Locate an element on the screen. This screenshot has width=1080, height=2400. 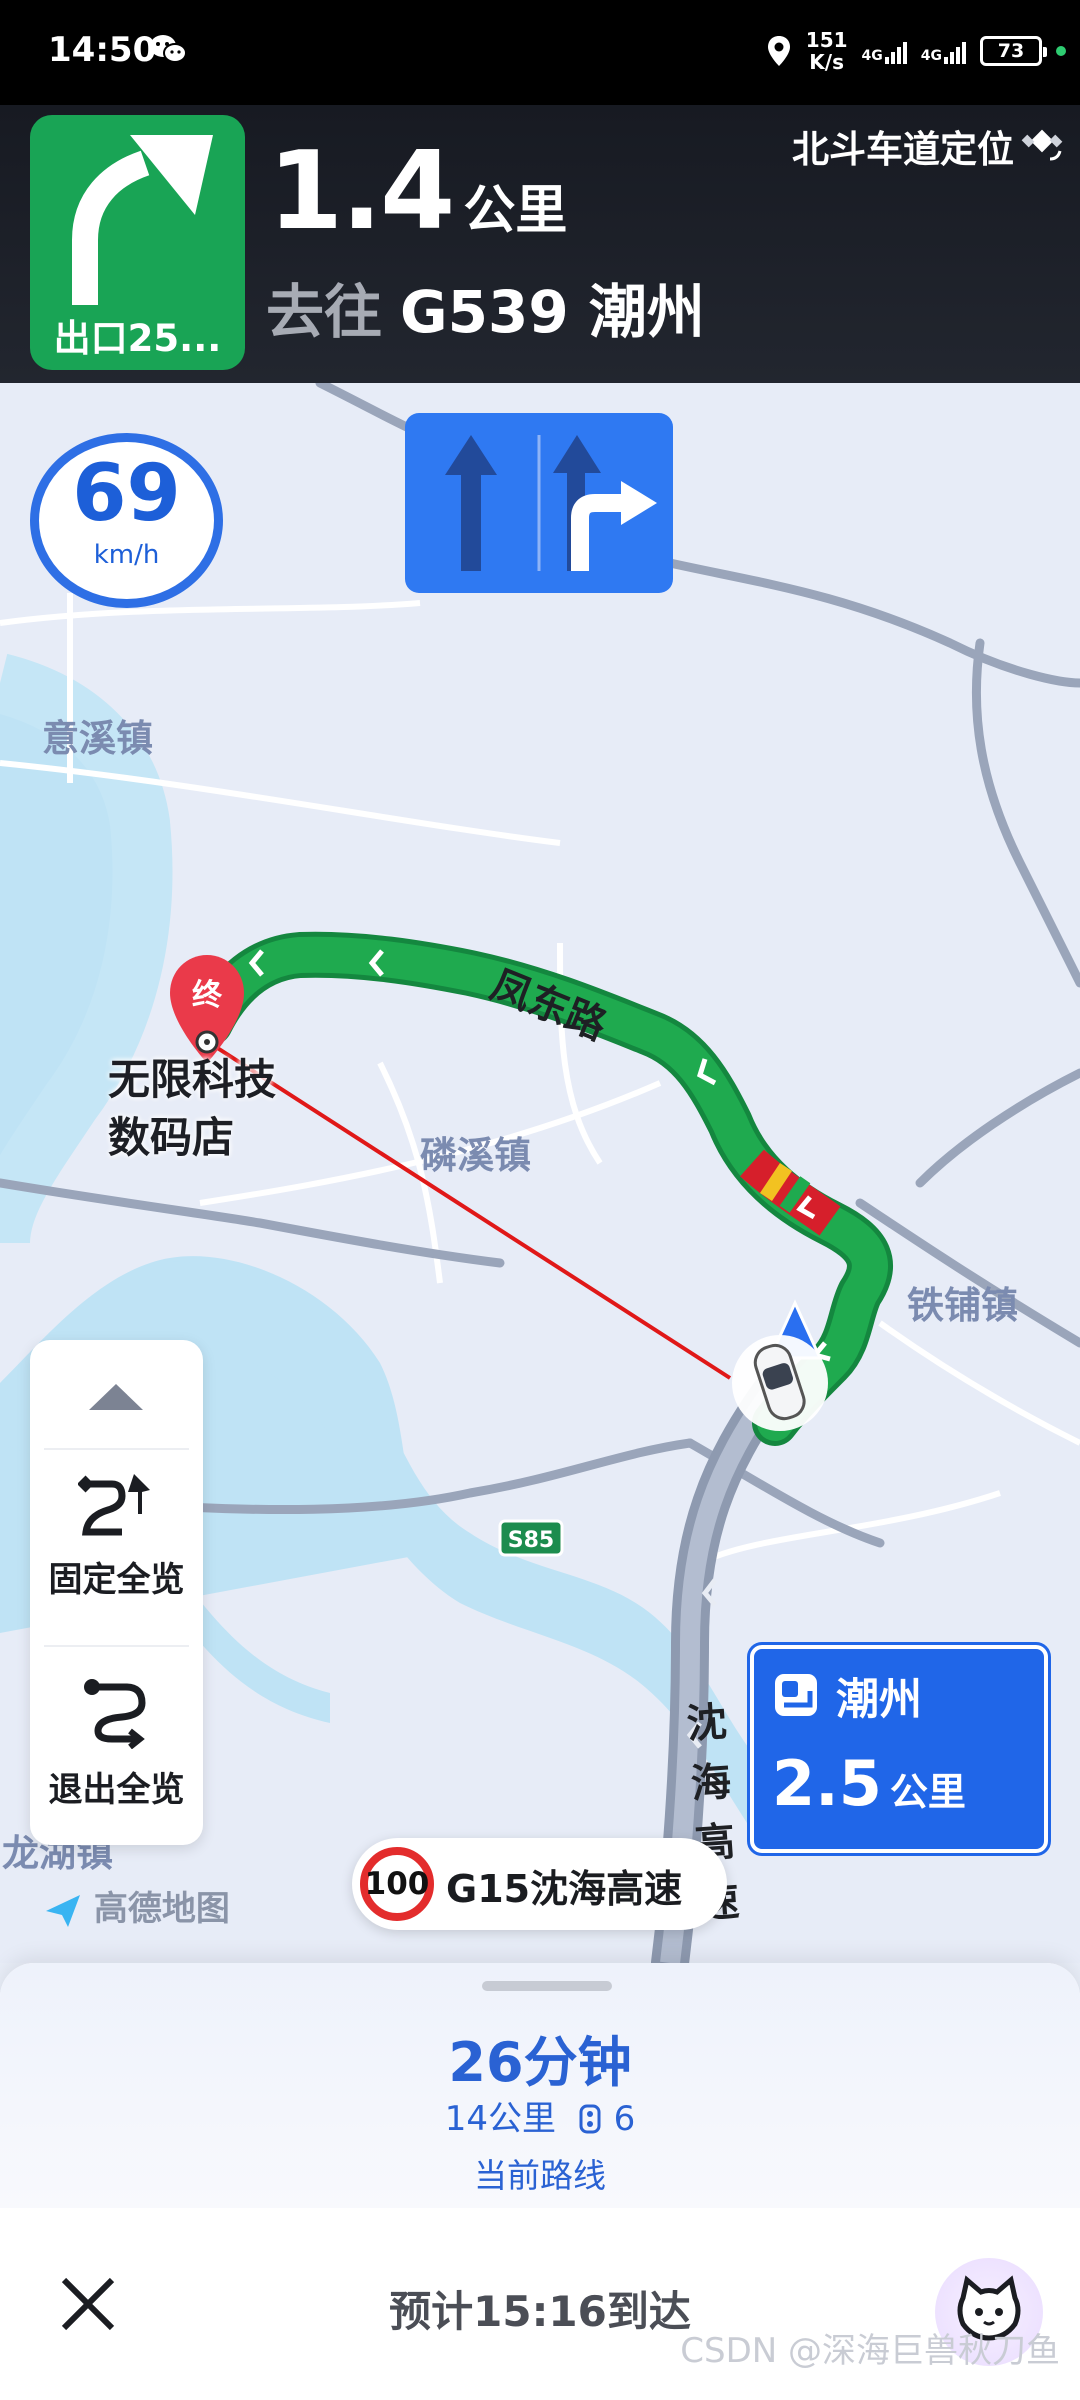
place-label: 铁铺镇 is located at coordinates (962, 1305).